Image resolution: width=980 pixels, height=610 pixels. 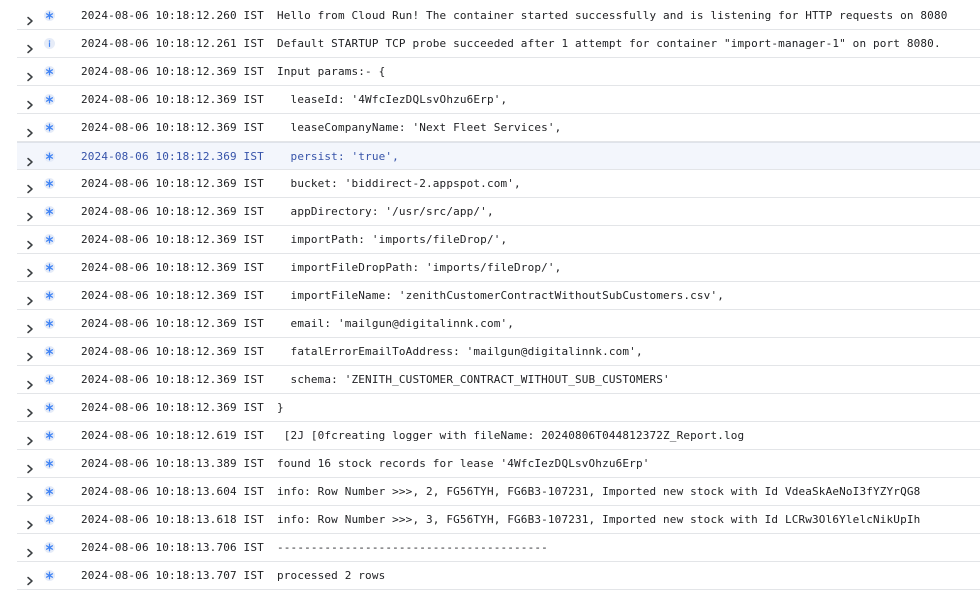 What do you see at coordinates (172, 15) in the screenshot?
I see `log-timestamp: 2024-08-06 10:18:12.260 IST` at bounding box center [172, 15].